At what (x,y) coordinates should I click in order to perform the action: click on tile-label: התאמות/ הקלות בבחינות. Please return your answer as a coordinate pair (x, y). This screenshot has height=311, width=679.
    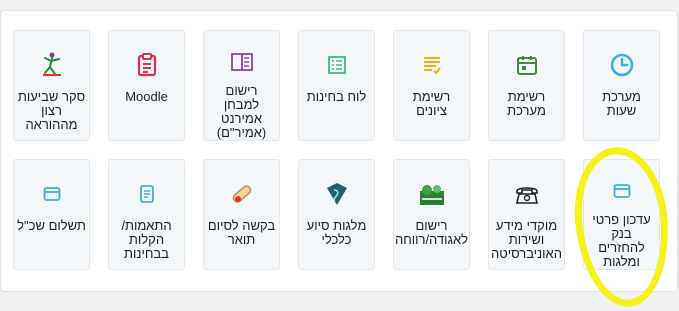
    Looking at the image, I should click on (146, 239).